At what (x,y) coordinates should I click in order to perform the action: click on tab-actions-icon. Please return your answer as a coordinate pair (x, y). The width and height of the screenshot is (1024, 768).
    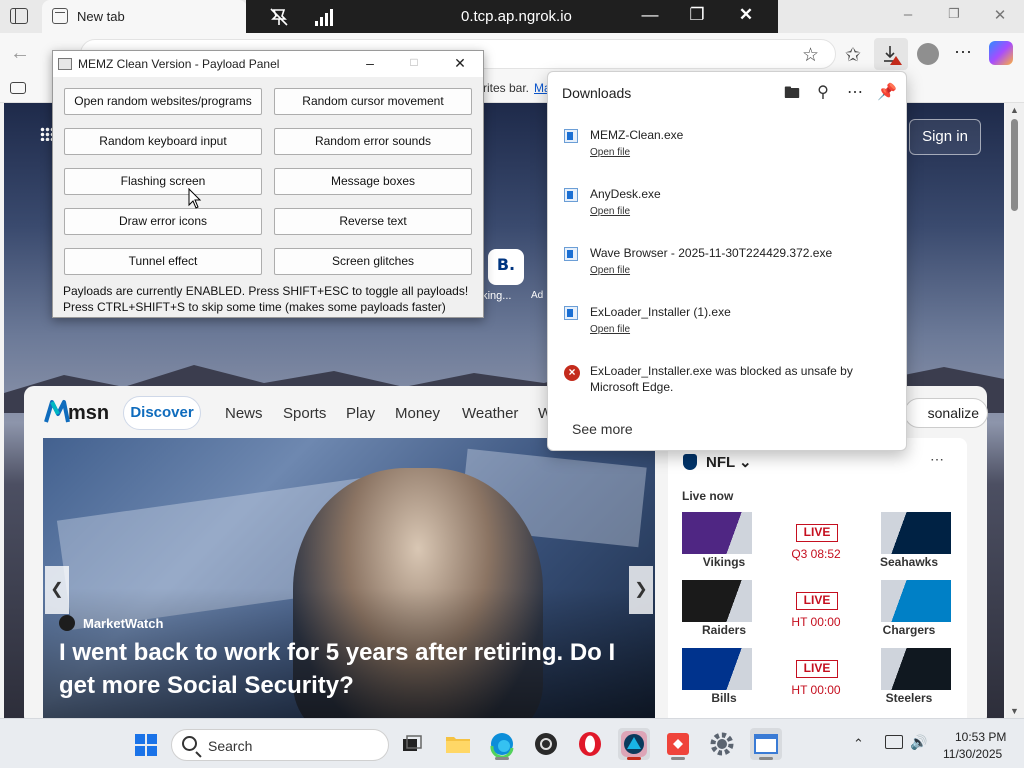
    Looking at the image, I should click on (19, 16).